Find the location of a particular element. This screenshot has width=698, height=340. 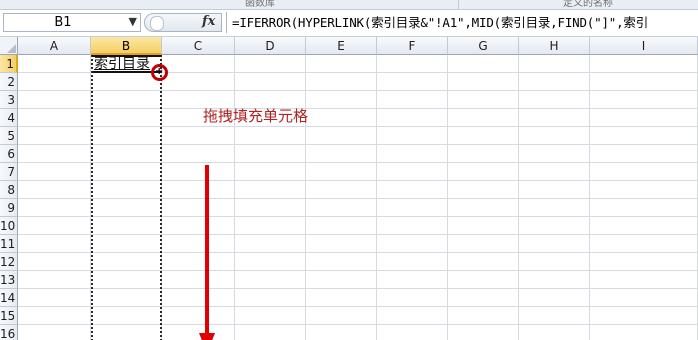

column-header-i: I is located at coordinates (644, 46).